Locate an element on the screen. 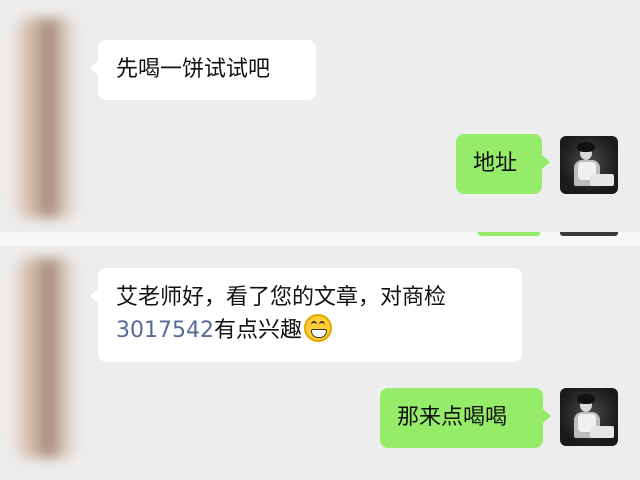 The height and width of the screenshot is (480, 640). incoming-message-bubble: 先喝一饼试试吧 is located at coordinates (203, 70).